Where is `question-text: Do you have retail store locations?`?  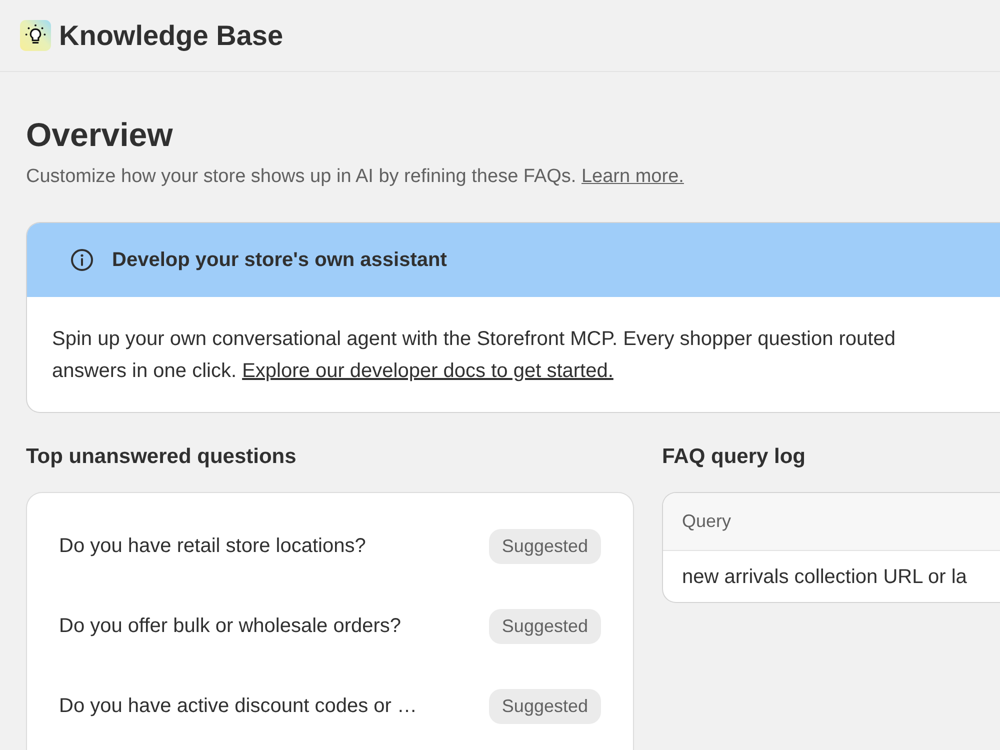
question-text: Do you have retail store locations? is located at coordinates (212, 546).